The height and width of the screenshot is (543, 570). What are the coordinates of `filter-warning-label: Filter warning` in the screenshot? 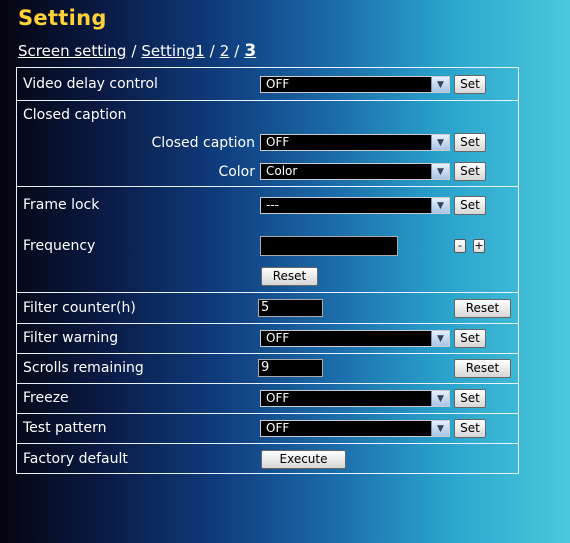 It's located at (71, 338).